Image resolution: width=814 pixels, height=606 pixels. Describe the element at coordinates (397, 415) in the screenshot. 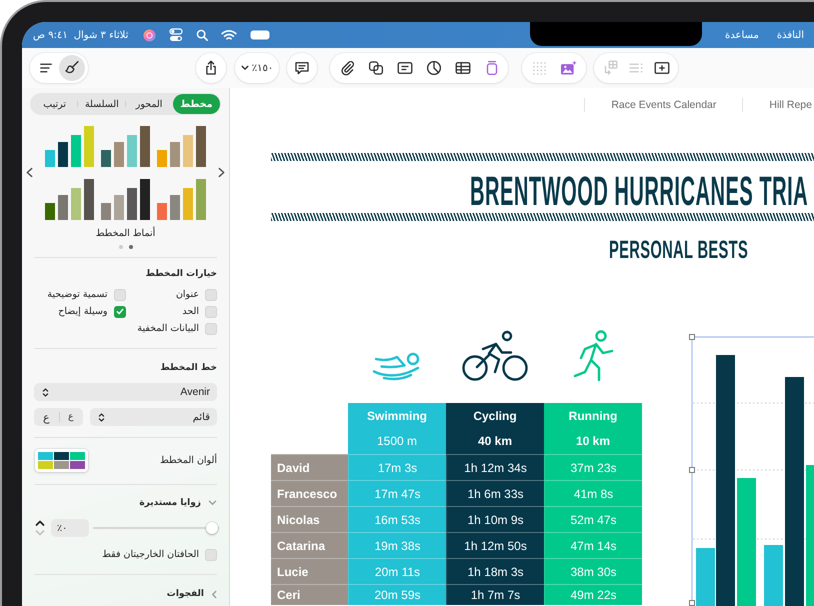

I see `column-header: Swimming` at that location.